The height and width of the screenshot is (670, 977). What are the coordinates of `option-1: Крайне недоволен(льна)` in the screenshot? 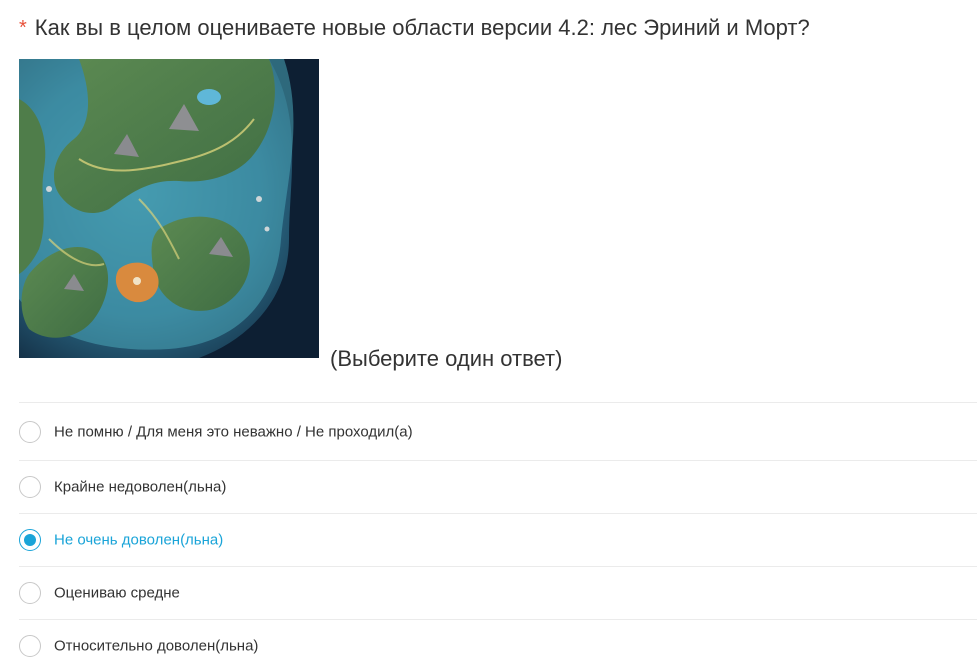 It's located at (498, 486).